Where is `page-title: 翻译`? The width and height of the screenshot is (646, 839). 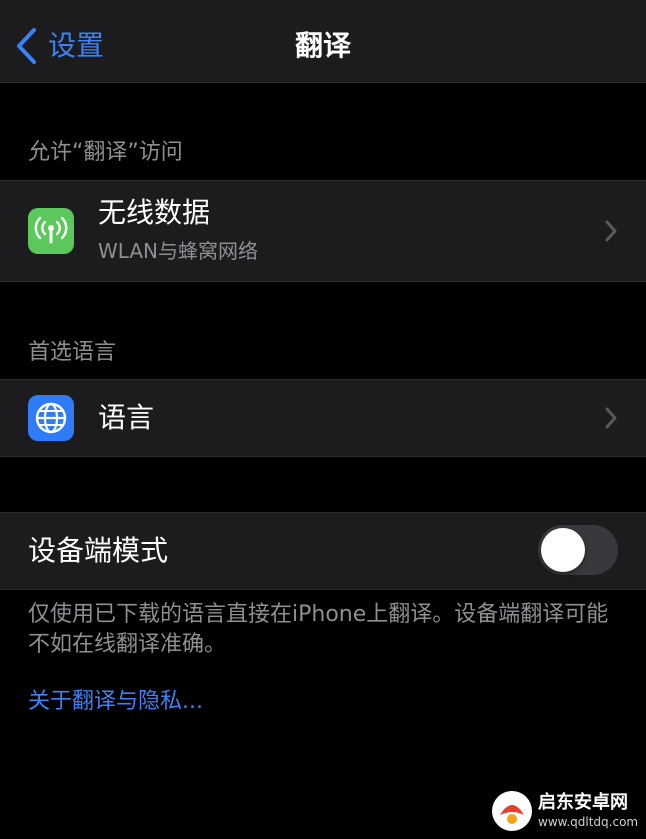
page-title: 翻译 is located at coordinates (322, 45).